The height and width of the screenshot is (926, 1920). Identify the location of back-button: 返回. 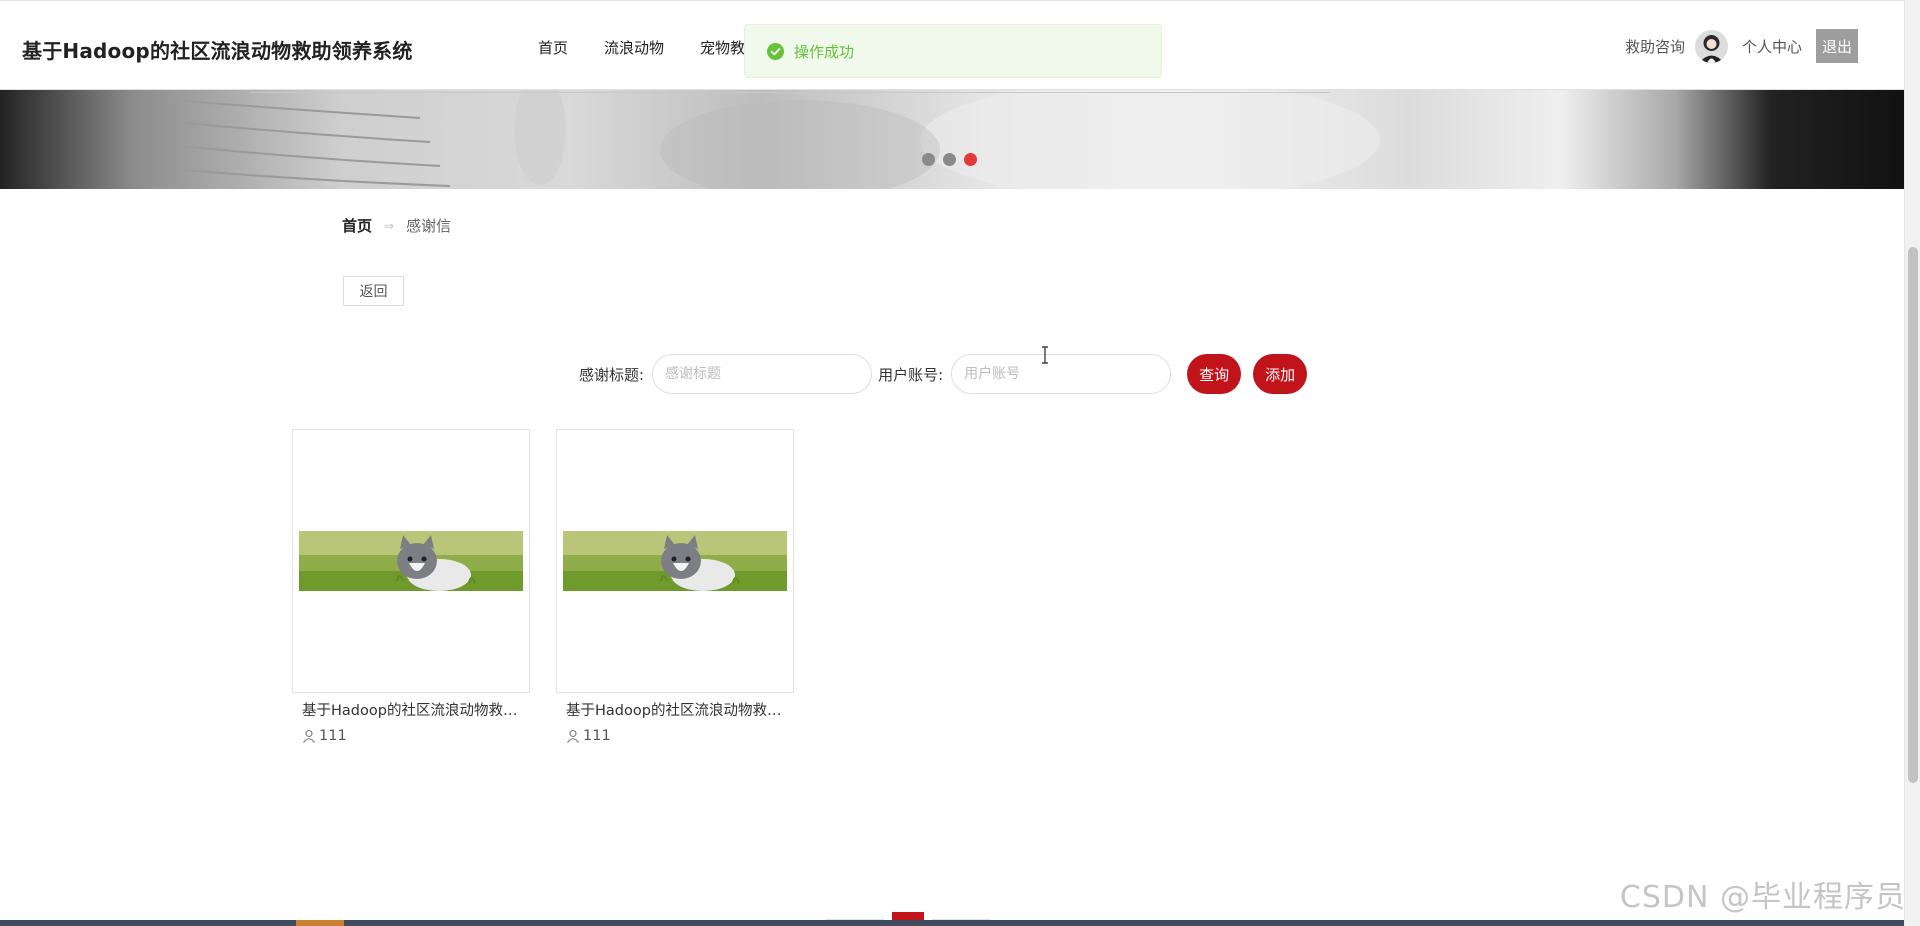
(373, 291).